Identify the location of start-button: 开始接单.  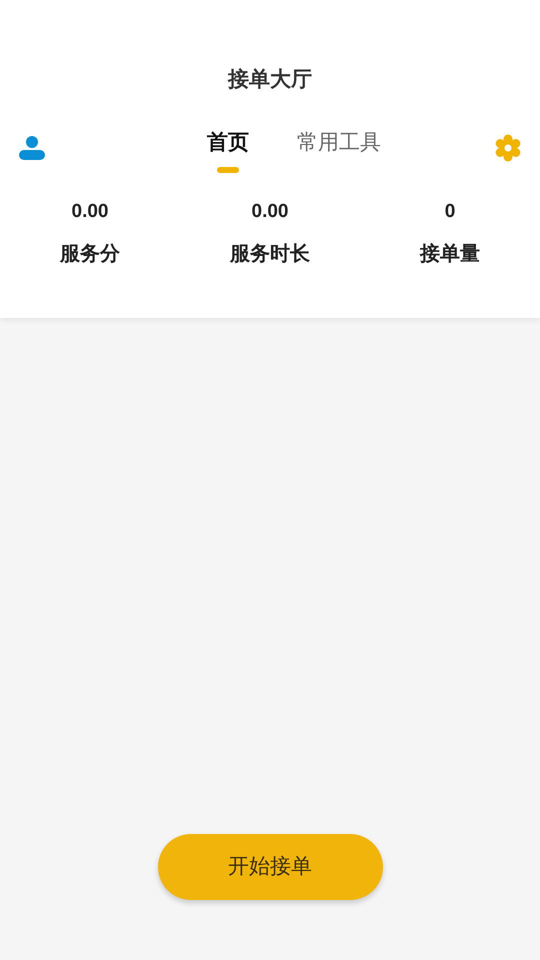
(270, 867).